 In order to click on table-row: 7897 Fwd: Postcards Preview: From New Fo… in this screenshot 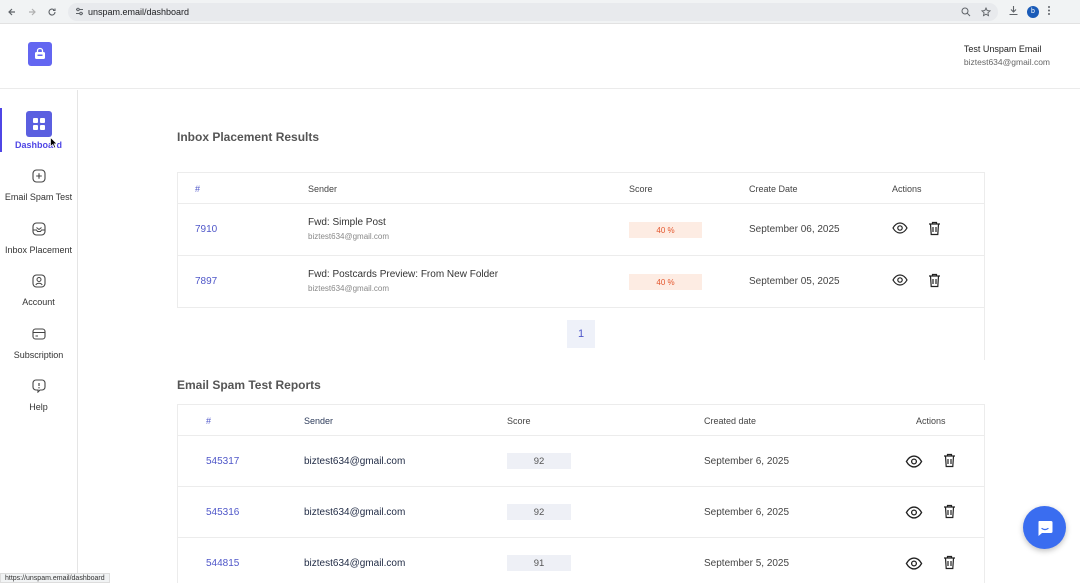, I will do `click(581, 282)`.